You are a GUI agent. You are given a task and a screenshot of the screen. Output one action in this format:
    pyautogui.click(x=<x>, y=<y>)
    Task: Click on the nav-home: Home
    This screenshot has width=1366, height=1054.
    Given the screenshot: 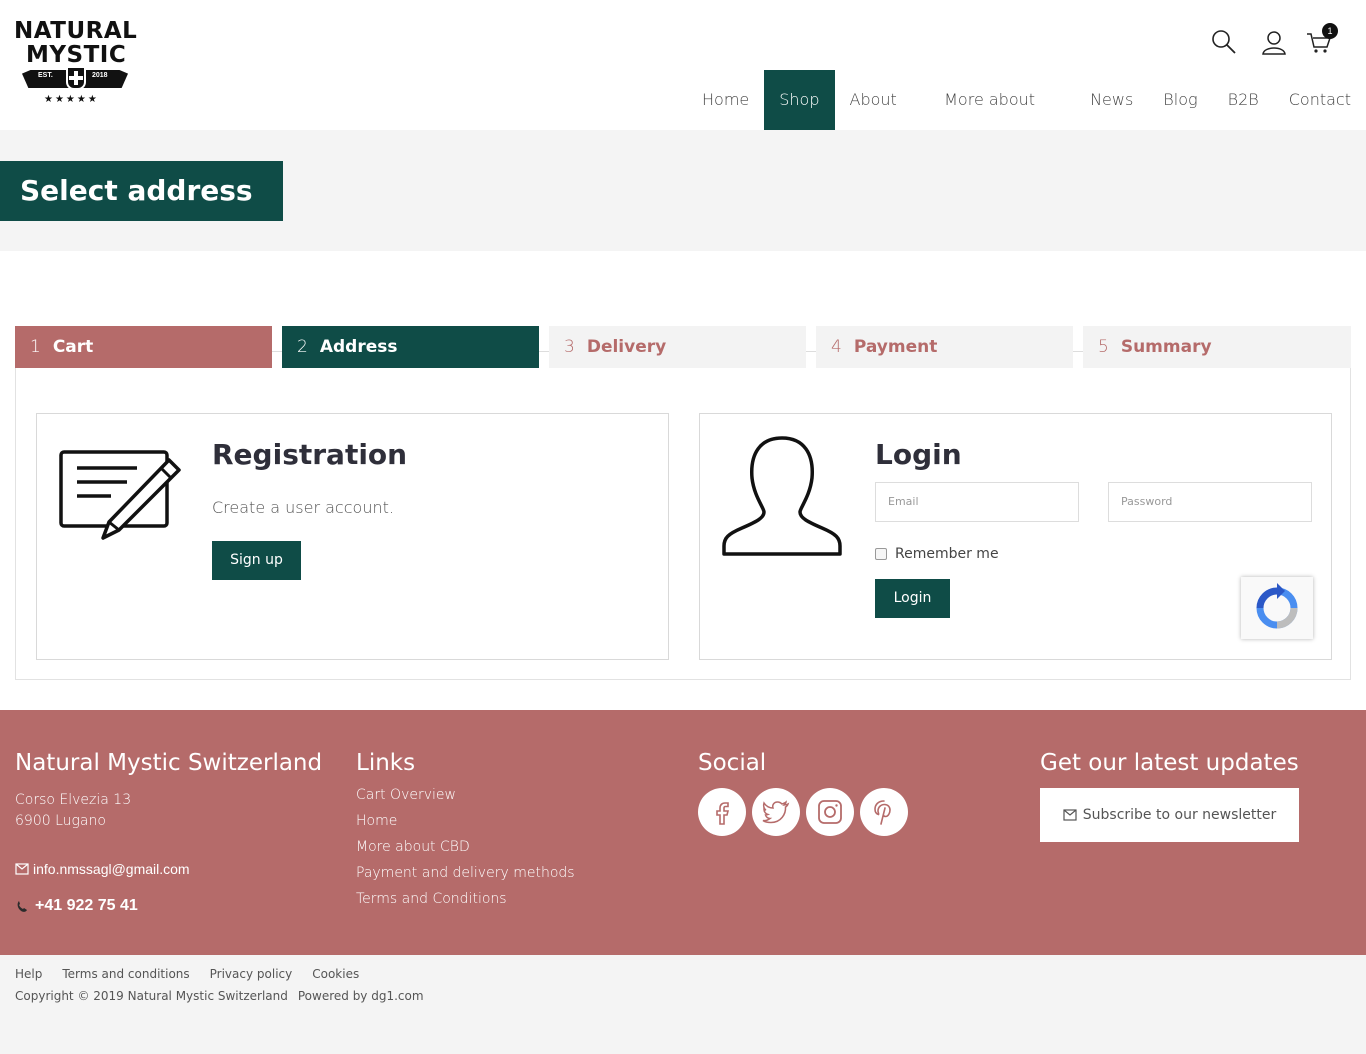 What is the action you would take?
    pyautogui.click(x=725, y=100)
    